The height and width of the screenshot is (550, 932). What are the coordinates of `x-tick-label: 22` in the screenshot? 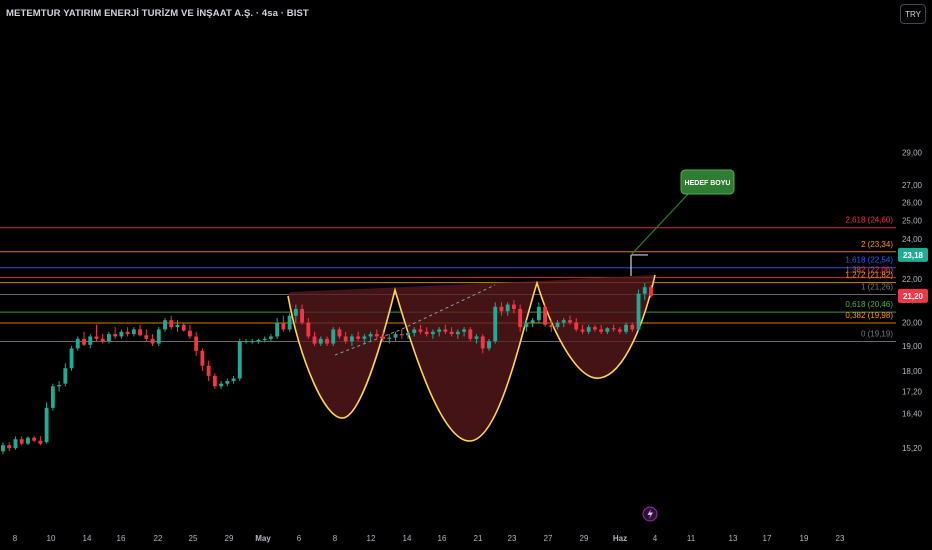 It's located at (158, 538).